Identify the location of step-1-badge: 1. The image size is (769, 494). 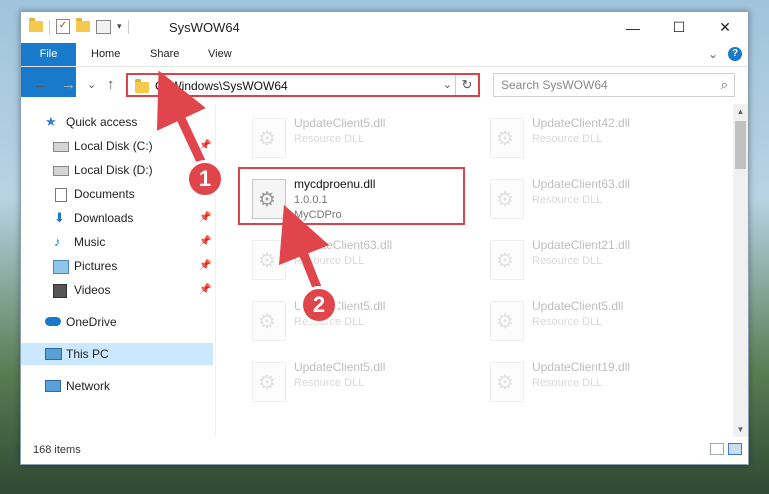
(205, 179).